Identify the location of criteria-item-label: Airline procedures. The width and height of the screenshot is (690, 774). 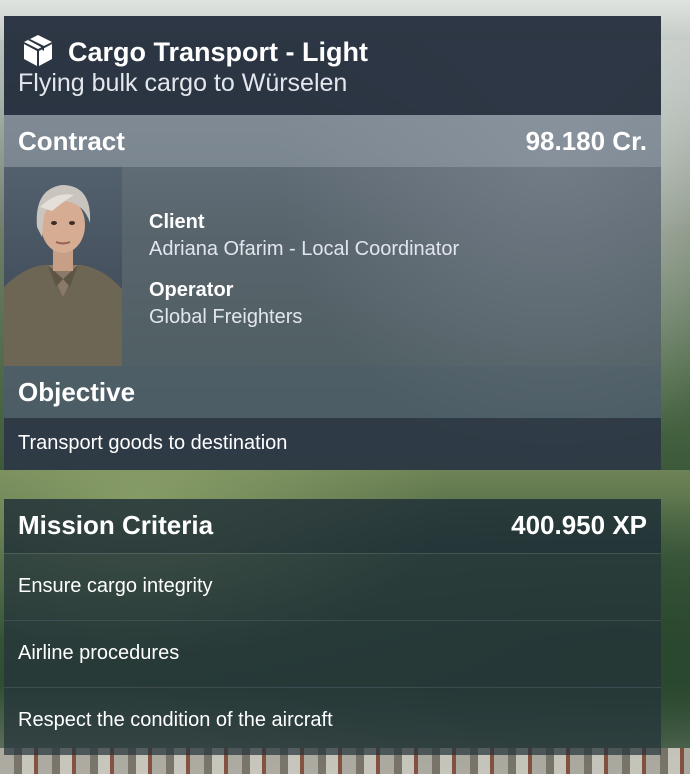
(99, 653).